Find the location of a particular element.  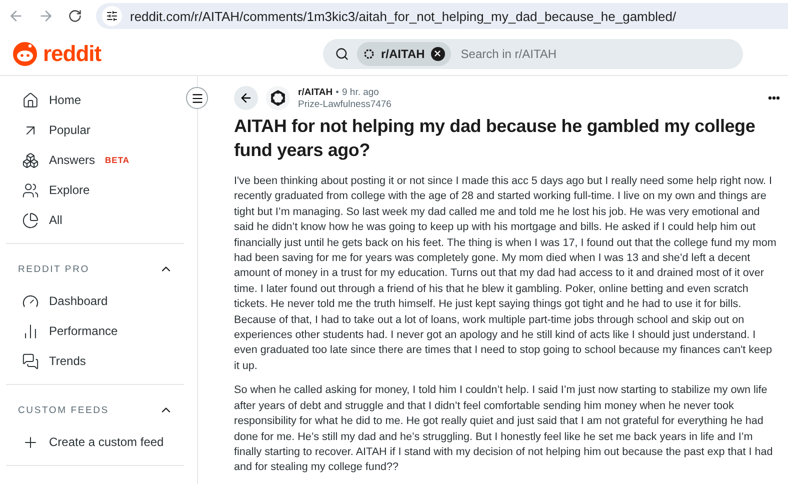

sidebar-item: Create a custom feed is located at coordinates (101, 442).